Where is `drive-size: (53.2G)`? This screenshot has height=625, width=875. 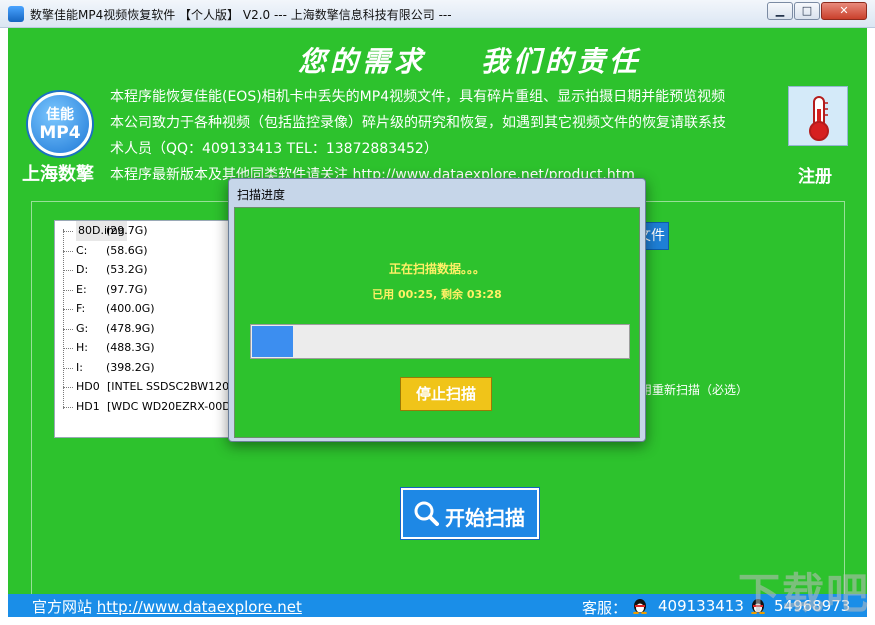 drive-size: (53.2G) is located at coordinates (127, 269).